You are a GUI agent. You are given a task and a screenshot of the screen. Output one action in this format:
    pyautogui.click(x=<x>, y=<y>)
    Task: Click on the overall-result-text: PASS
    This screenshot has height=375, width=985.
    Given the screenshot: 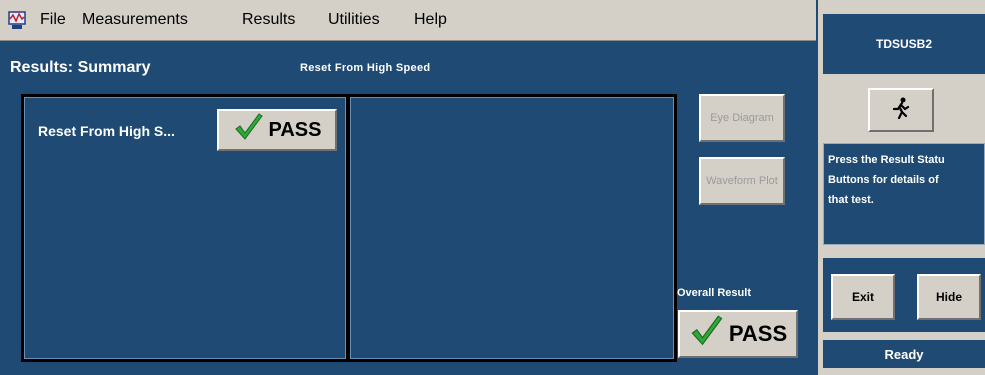 What is the action you would take?
    pyautogui.click(x=758, y=333)
    